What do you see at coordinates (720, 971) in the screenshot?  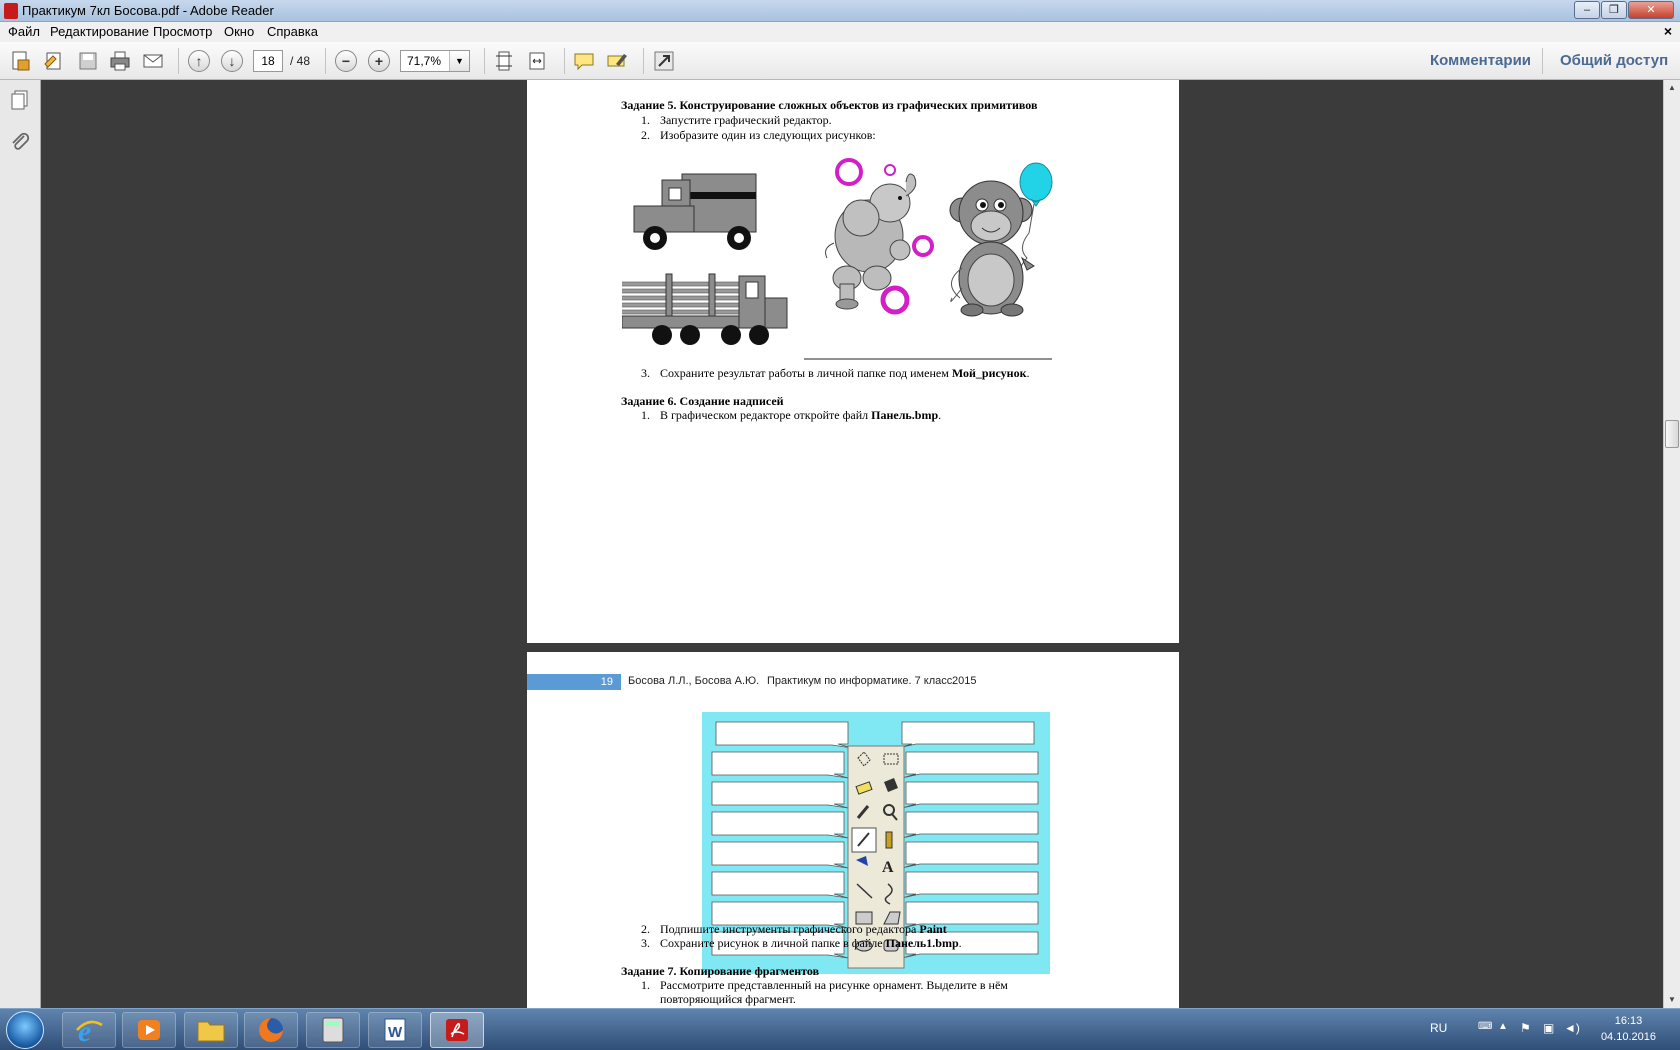 I see `task7-title: Задание 7. Копирование фрагментов` at bounding box center [720, 971].